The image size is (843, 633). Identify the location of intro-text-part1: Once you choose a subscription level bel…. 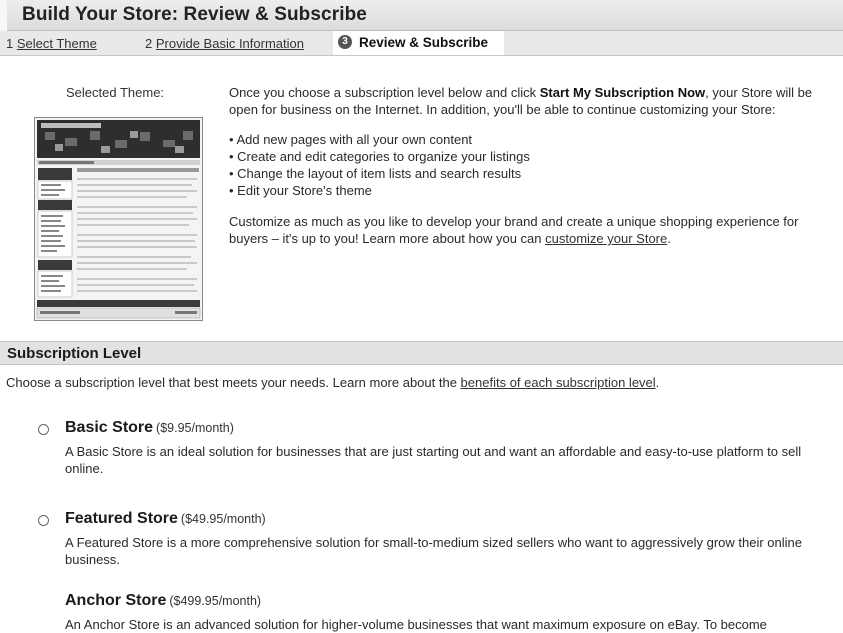
(384, 92).